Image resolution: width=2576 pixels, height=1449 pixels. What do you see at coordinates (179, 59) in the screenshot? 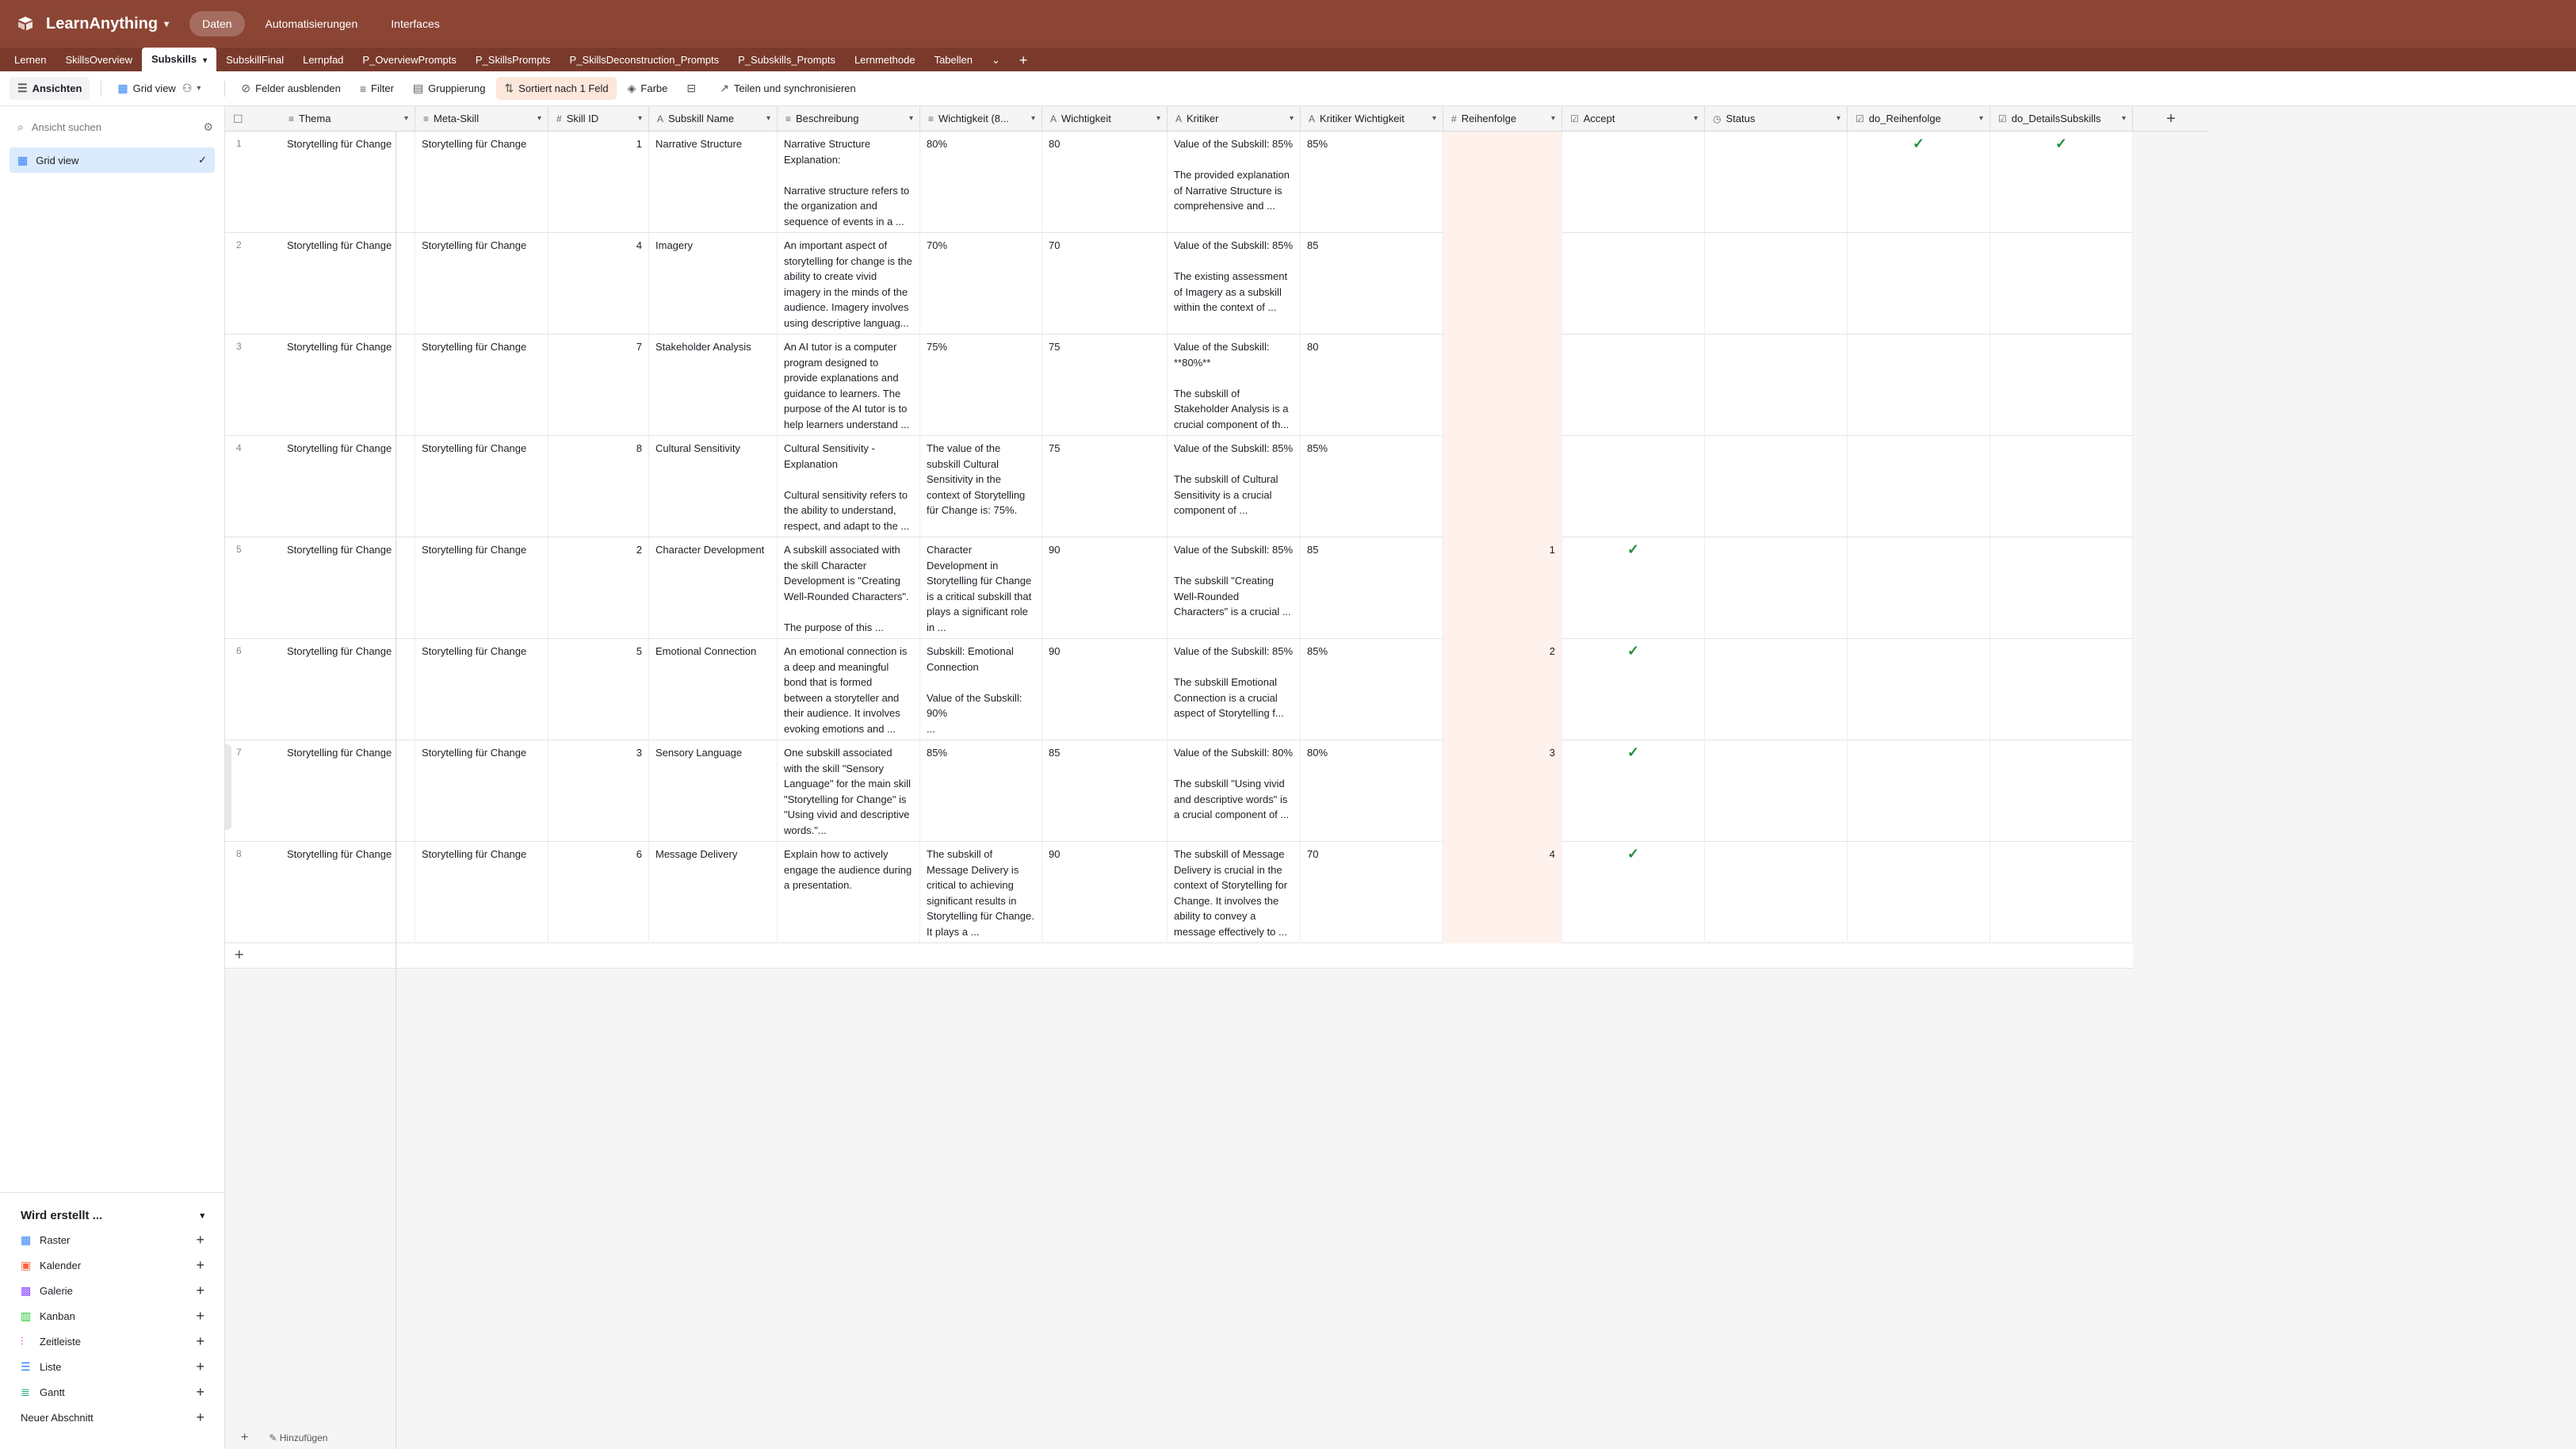
I see `tab-subskills: Subskills ▾` at bounding box center [179, 59].